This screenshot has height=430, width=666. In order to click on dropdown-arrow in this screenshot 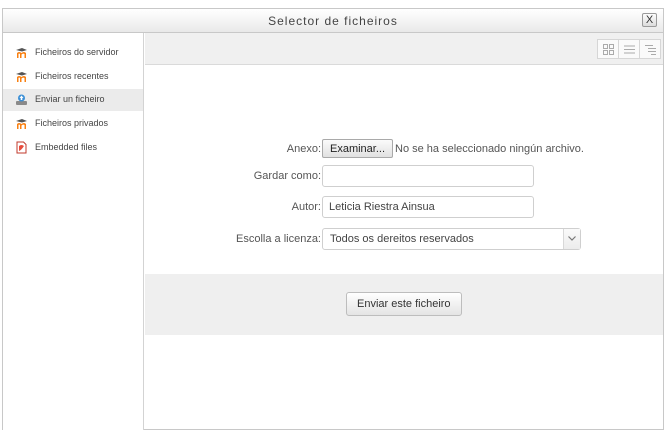, I will do `click(571, 239)`.